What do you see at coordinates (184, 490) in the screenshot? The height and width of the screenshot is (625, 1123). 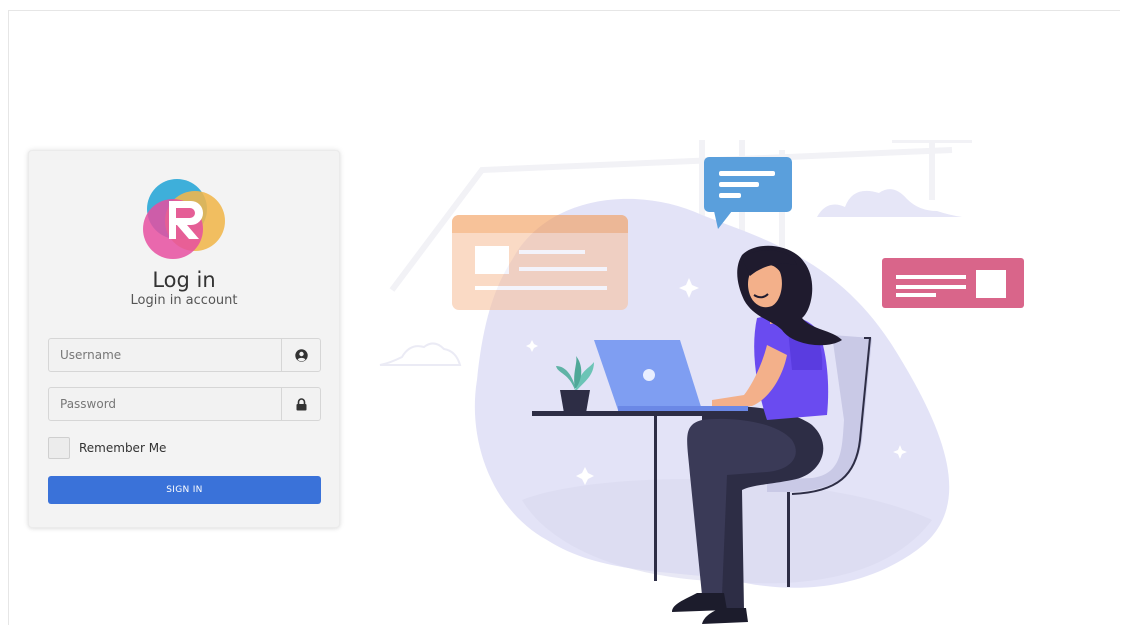 I see `sign-in-button: SIGN IN` at bounding box center [184, 490].